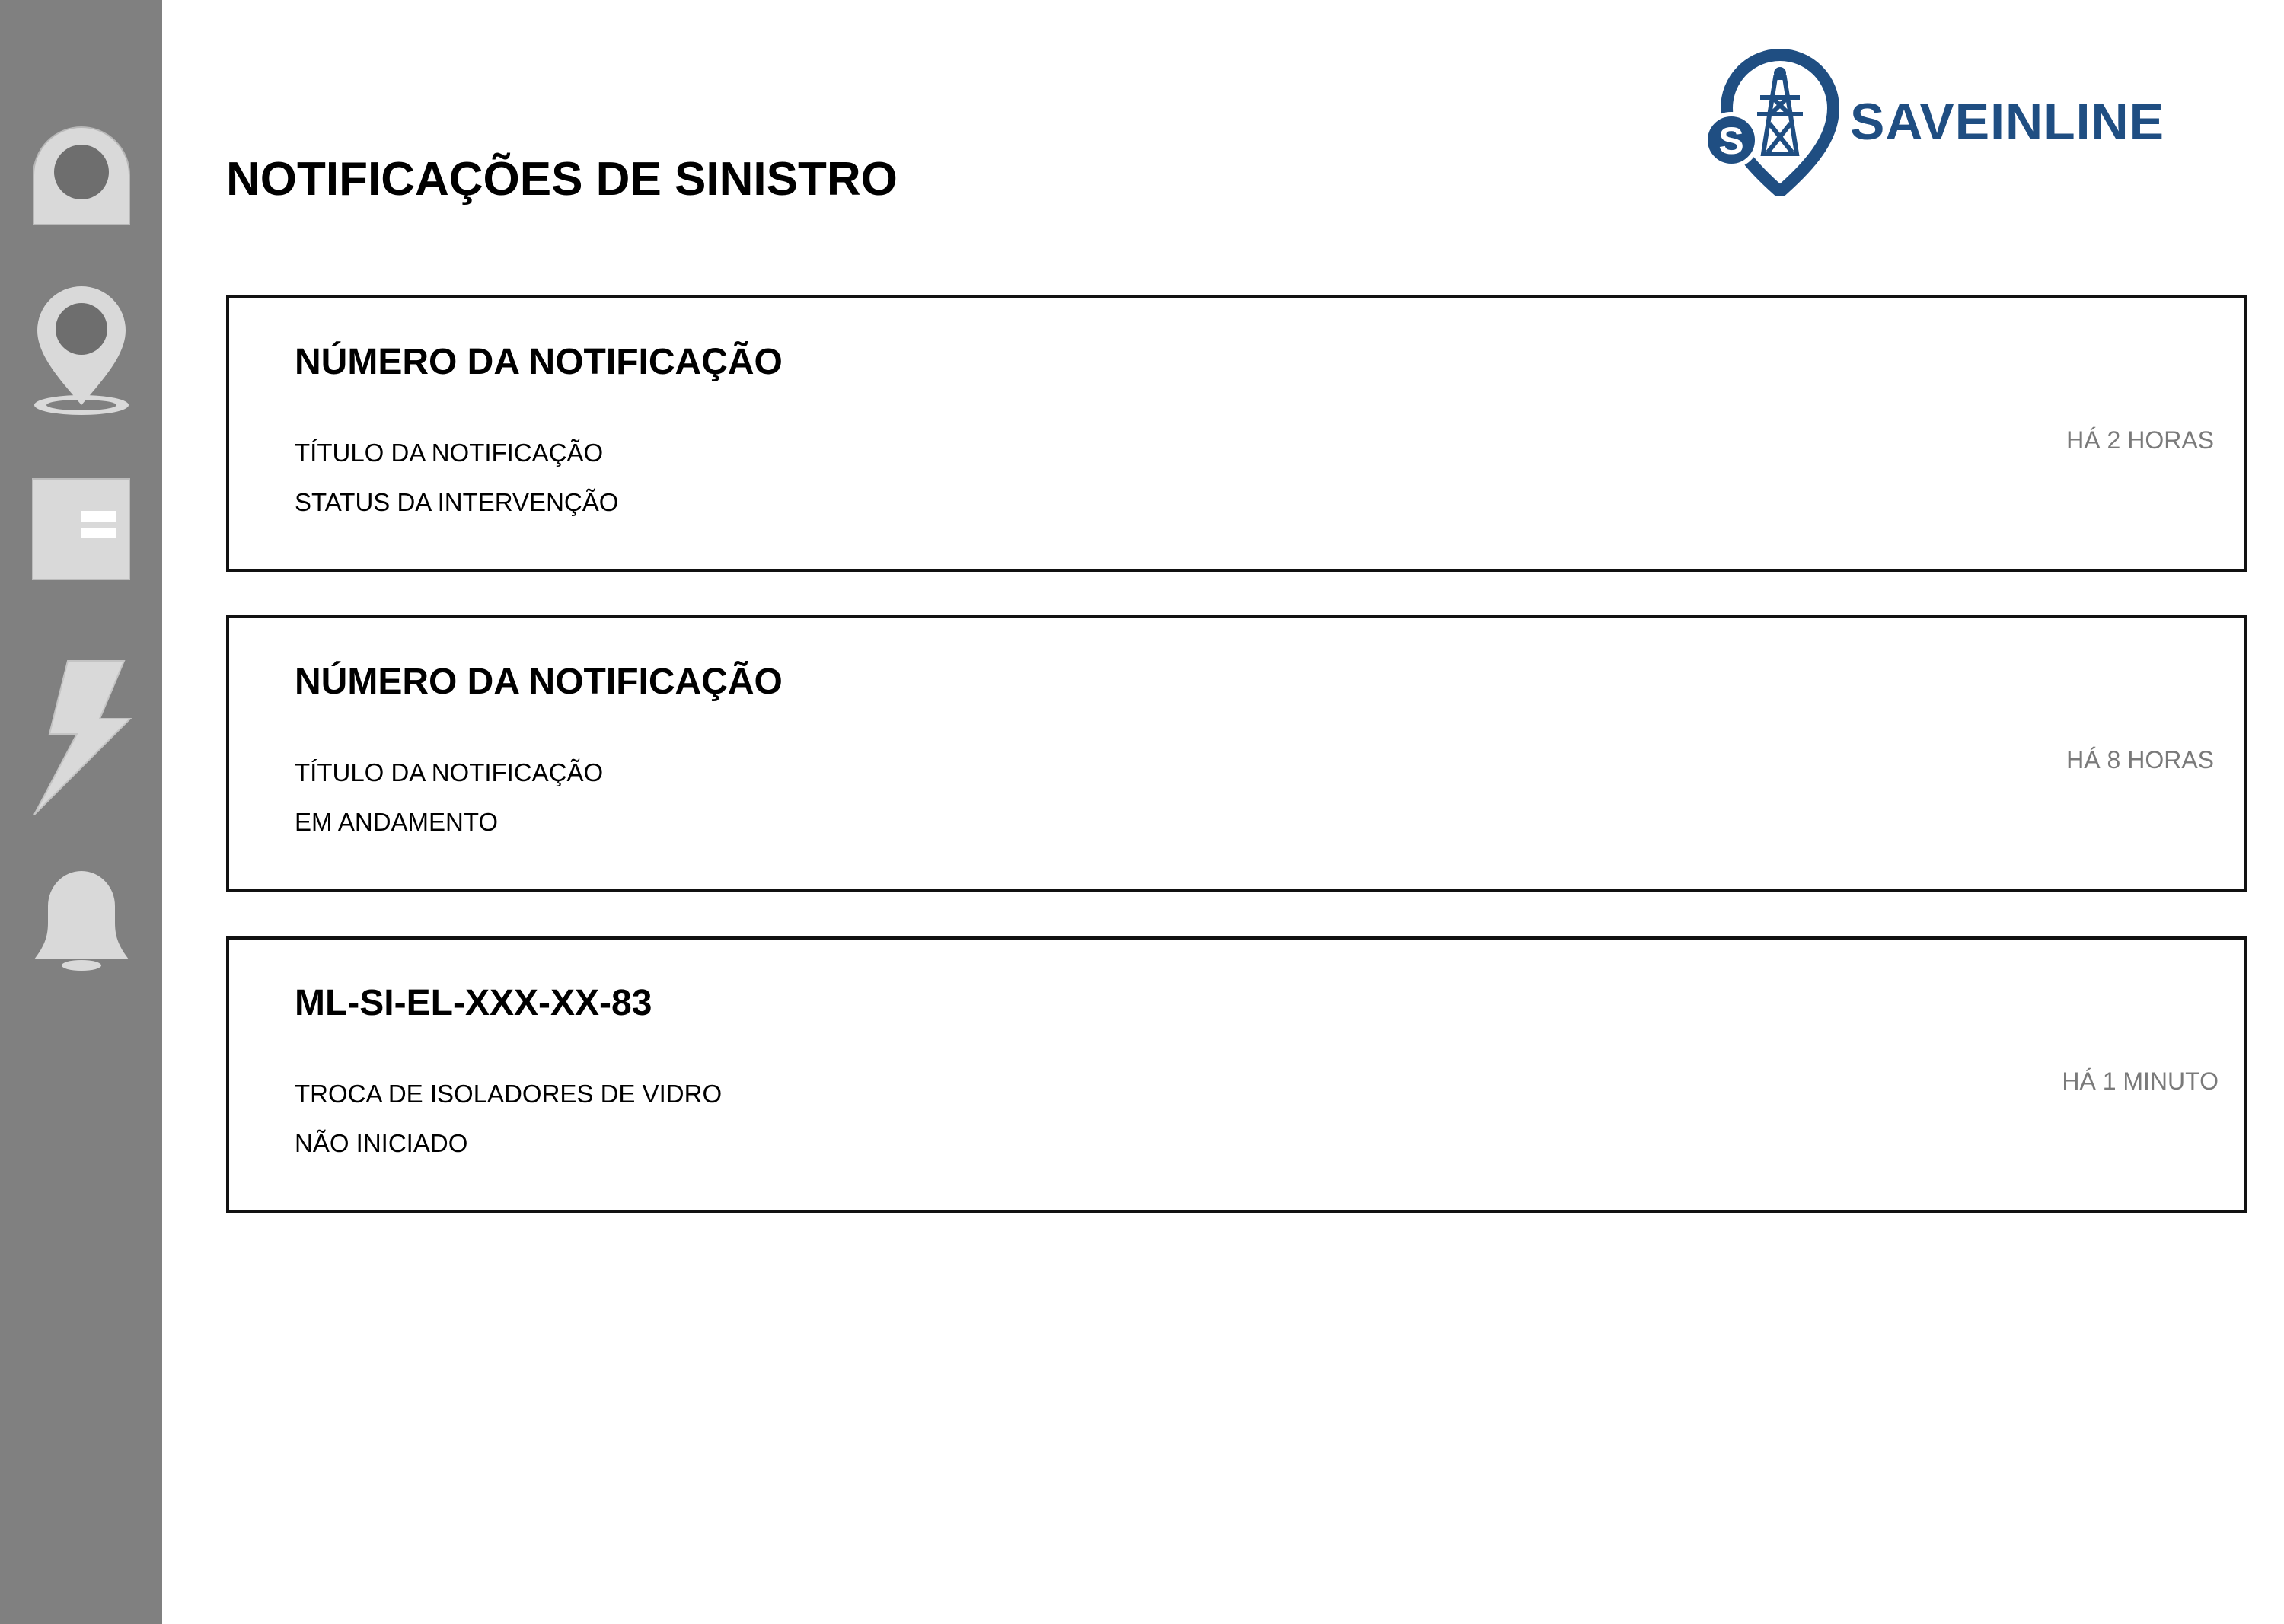  What do you see at coordinates (1772, 122) in the screenshot?
I see `transmission-tower-pin-icon: S` at bounding box center [1772, 122].